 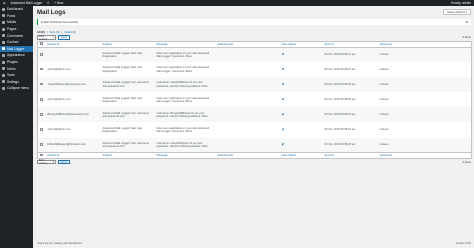 What do you see at coordinates (301, 145) in the screenshot?
I see `view-status-cell` at bounding box center [301, 145].